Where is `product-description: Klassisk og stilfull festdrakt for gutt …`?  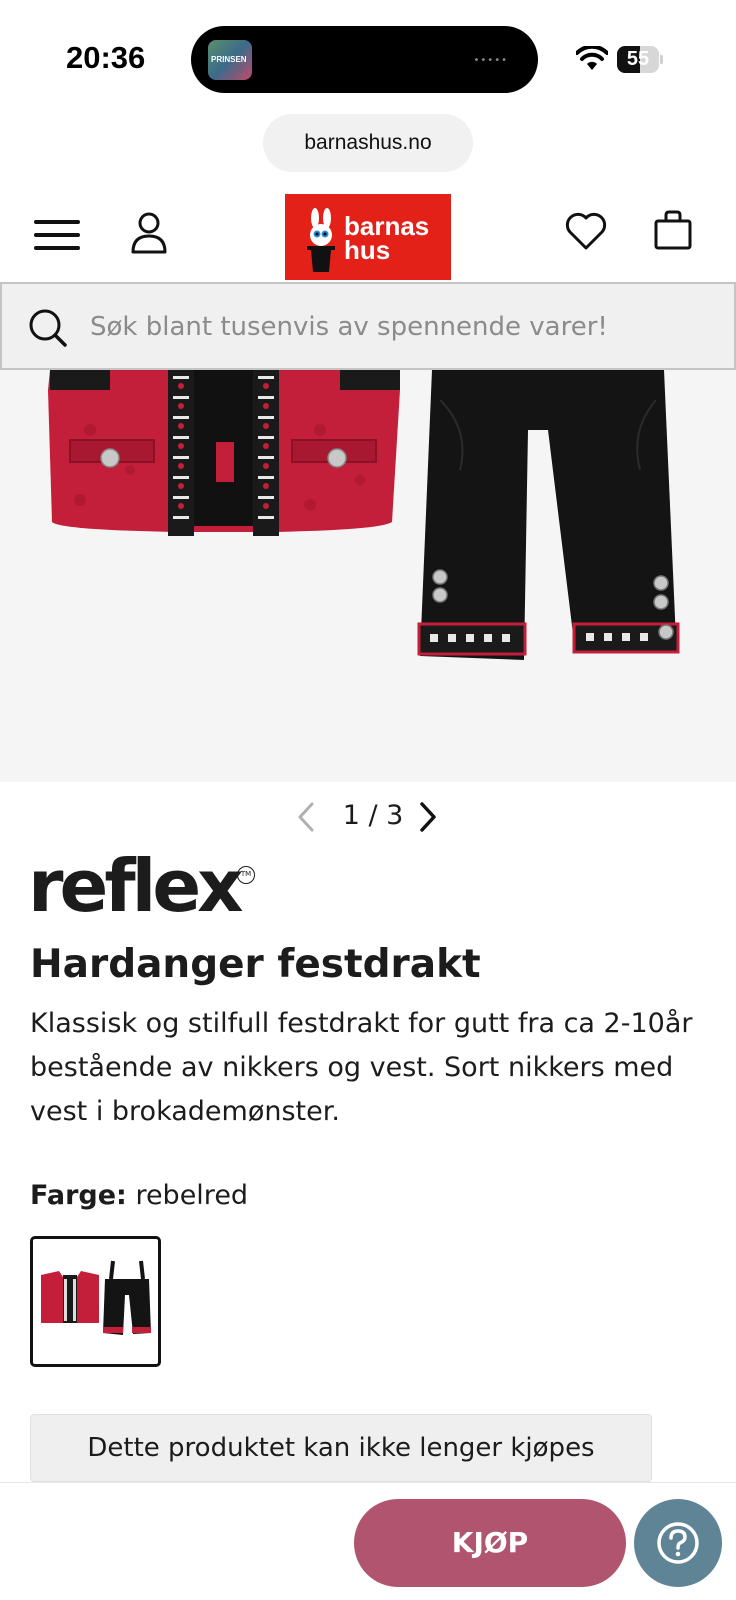
product-description: Klassisk og stilfull festdrakt for gutt … is located at coordinates (361, 1067).